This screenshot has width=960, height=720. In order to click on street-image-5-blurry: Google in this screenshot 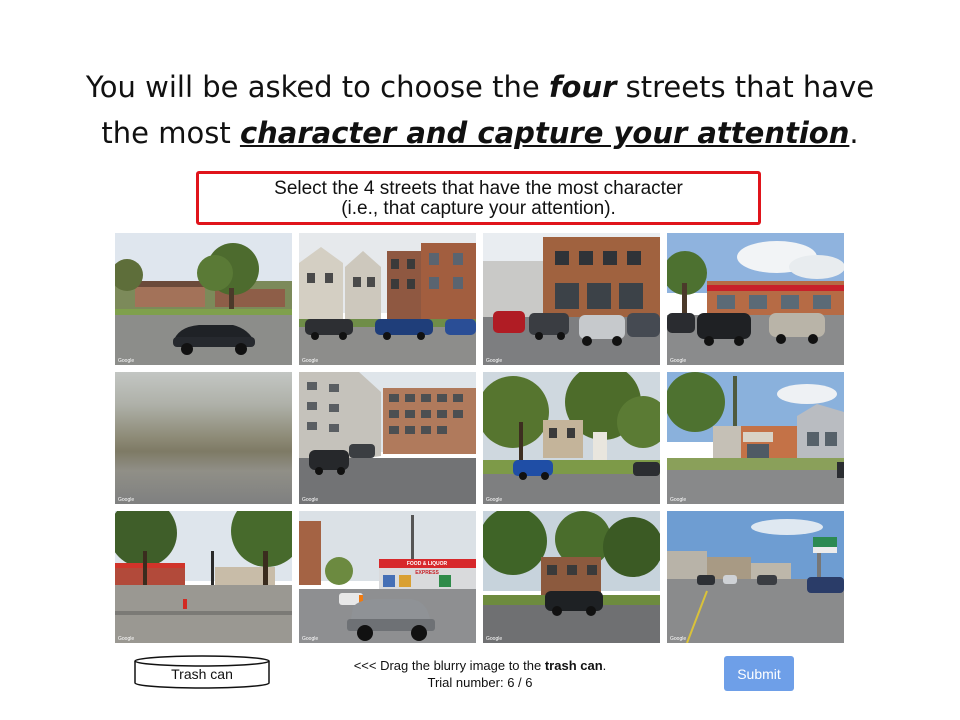, I will do `click(203, 438)`.